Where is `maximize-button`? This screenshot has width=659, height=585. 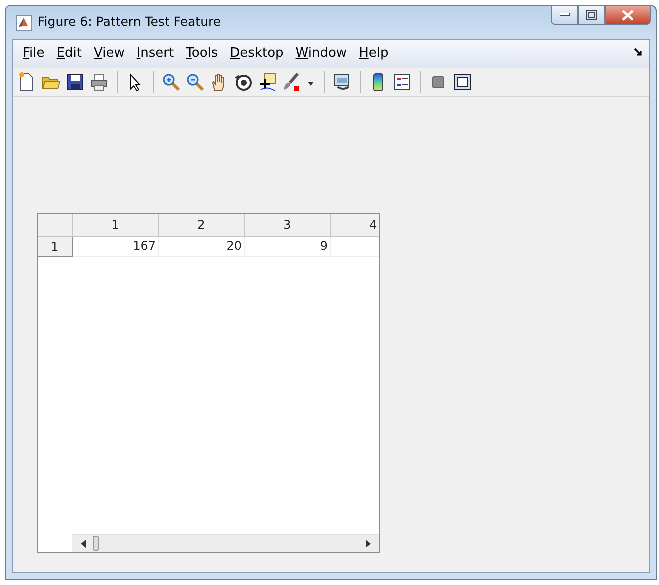
maximize-button is located at coordinates (591, 15).